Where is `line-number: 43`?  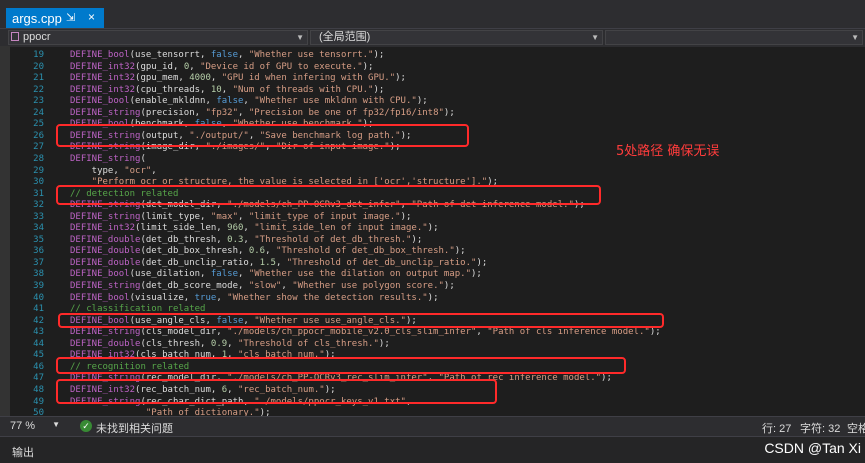 line-number: 43 is located at coordinates (38, 332).